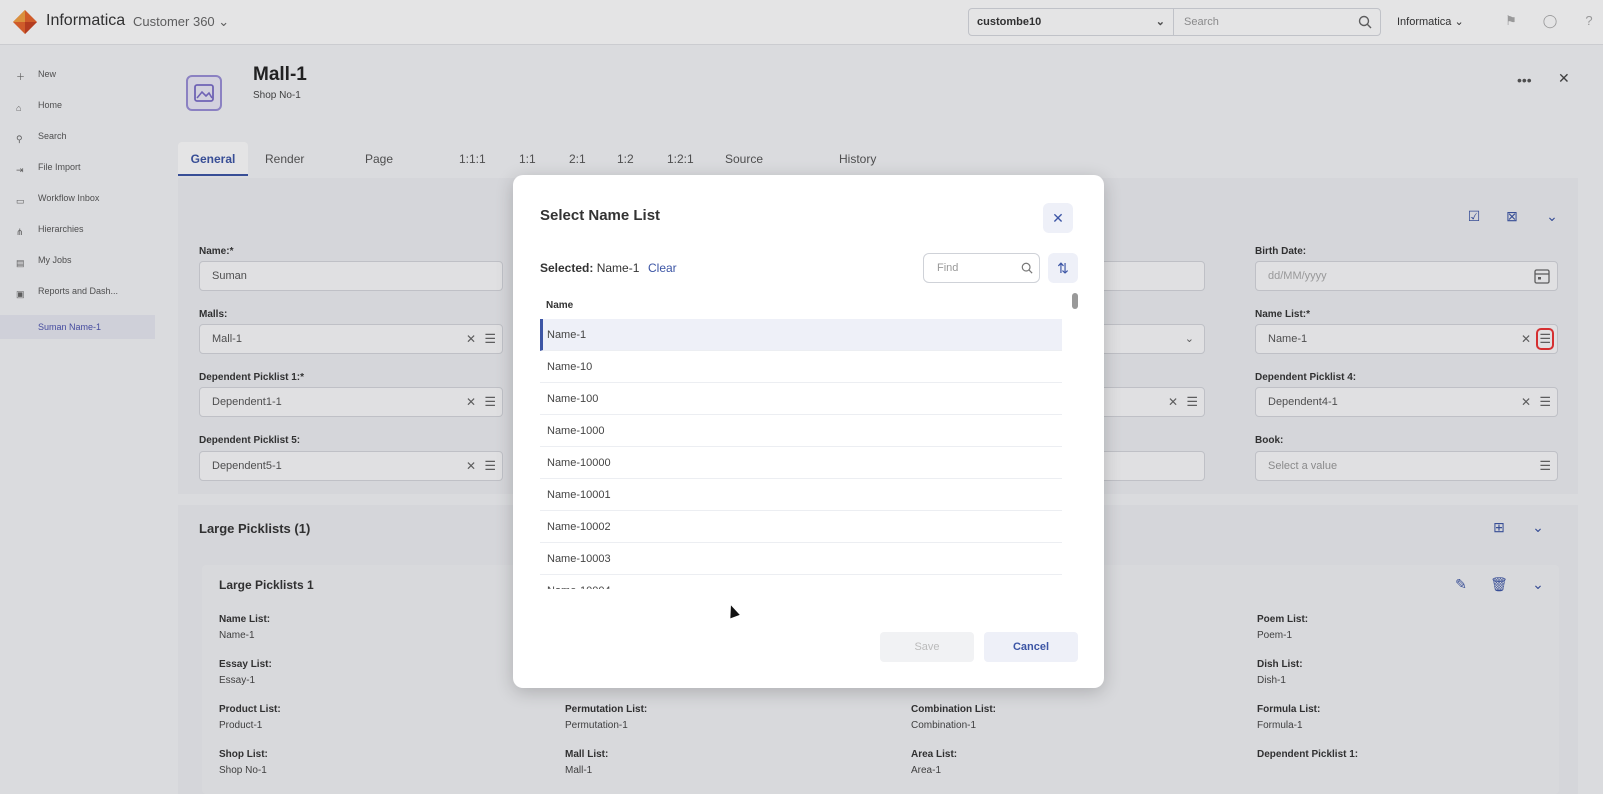 This screenshot has width=1603, height=794. Describe the element at coordinates (1063, 268) in the screenshot. I see `sort-icon: ⇅` at that location.